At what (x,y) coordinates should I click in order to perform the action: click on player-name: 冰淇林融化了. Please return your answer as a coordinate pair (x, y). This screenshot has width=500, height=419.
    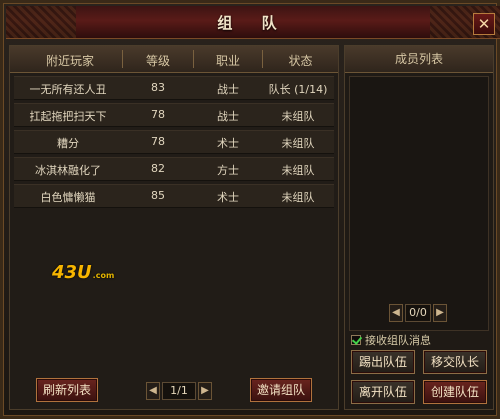
    Looking at the image, I should click on (68, 170).